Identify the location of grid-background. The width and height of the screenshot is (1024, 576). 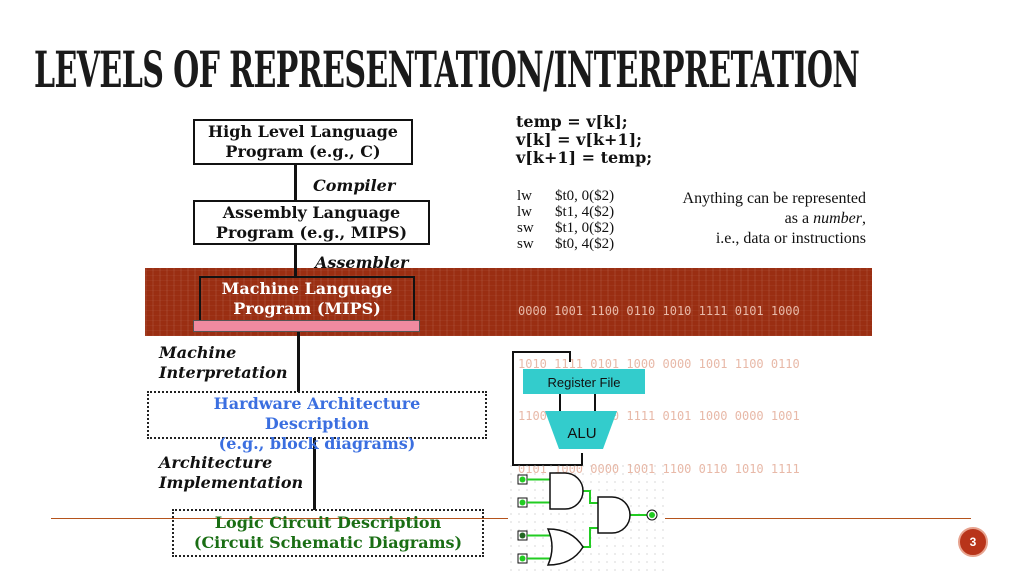
(590, 519).